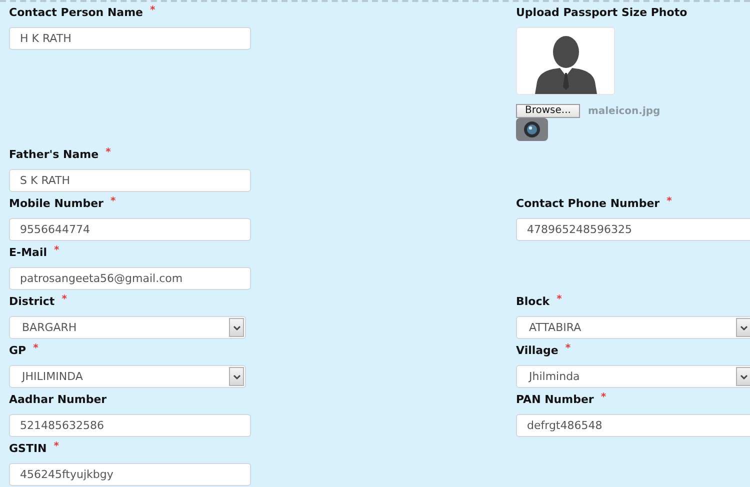 Image resolution: width=750 pixels, height=487 pixels. What do you see at coordinates (633, 376) in the screenshot?
I see `dropdown-field: Jhilminda` at bounding box center [633, 376].